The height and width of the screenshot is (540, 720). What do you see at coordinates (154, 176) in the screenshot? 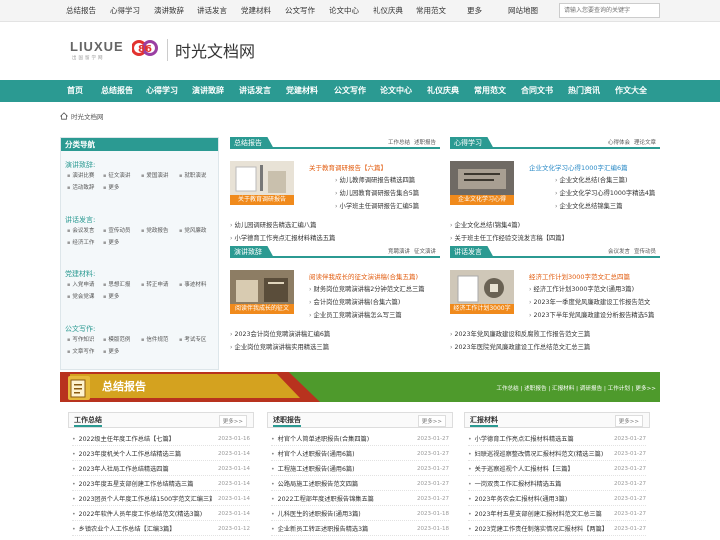
I see `sidebar-link: 爱国演讲` at bounding box center [154, 176].